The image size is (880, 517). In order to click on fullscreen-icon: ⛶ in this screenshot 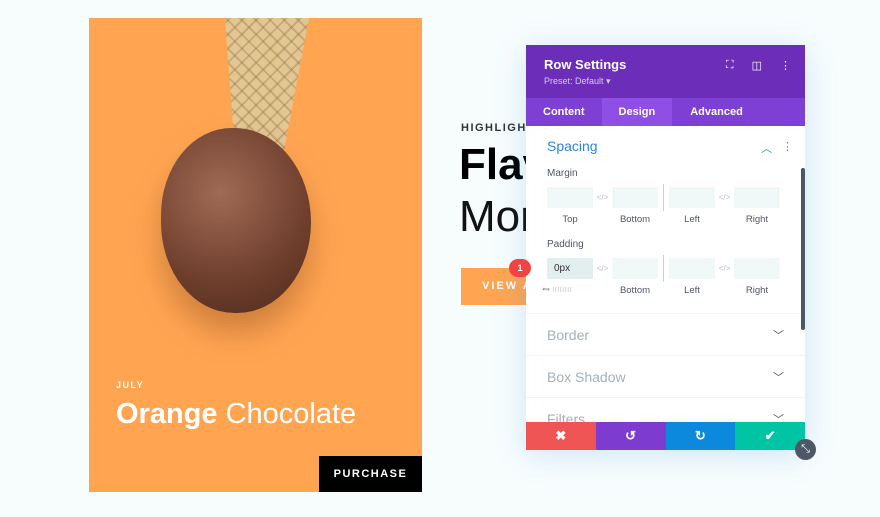, I will do `click(730, 65)`.